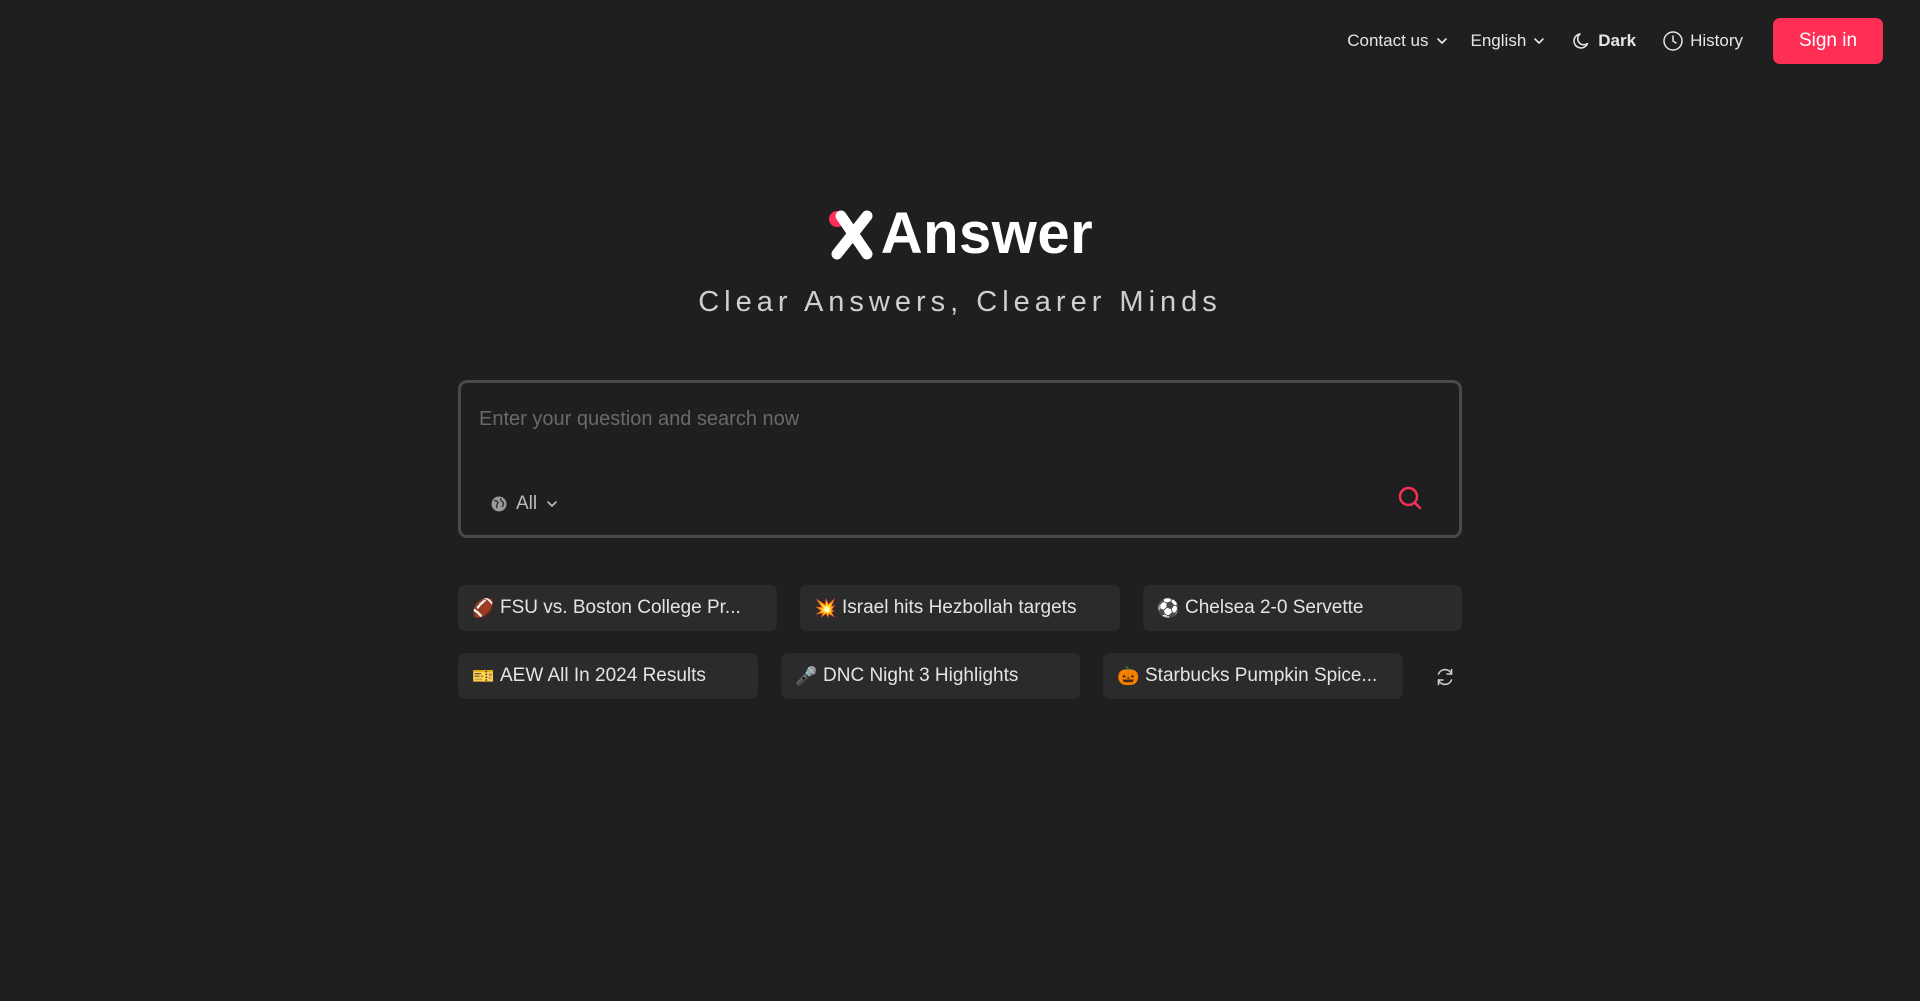  Describe the element at coordinates (483, 607) in the screenshot. I see `football-icon: 🏈` at that location.